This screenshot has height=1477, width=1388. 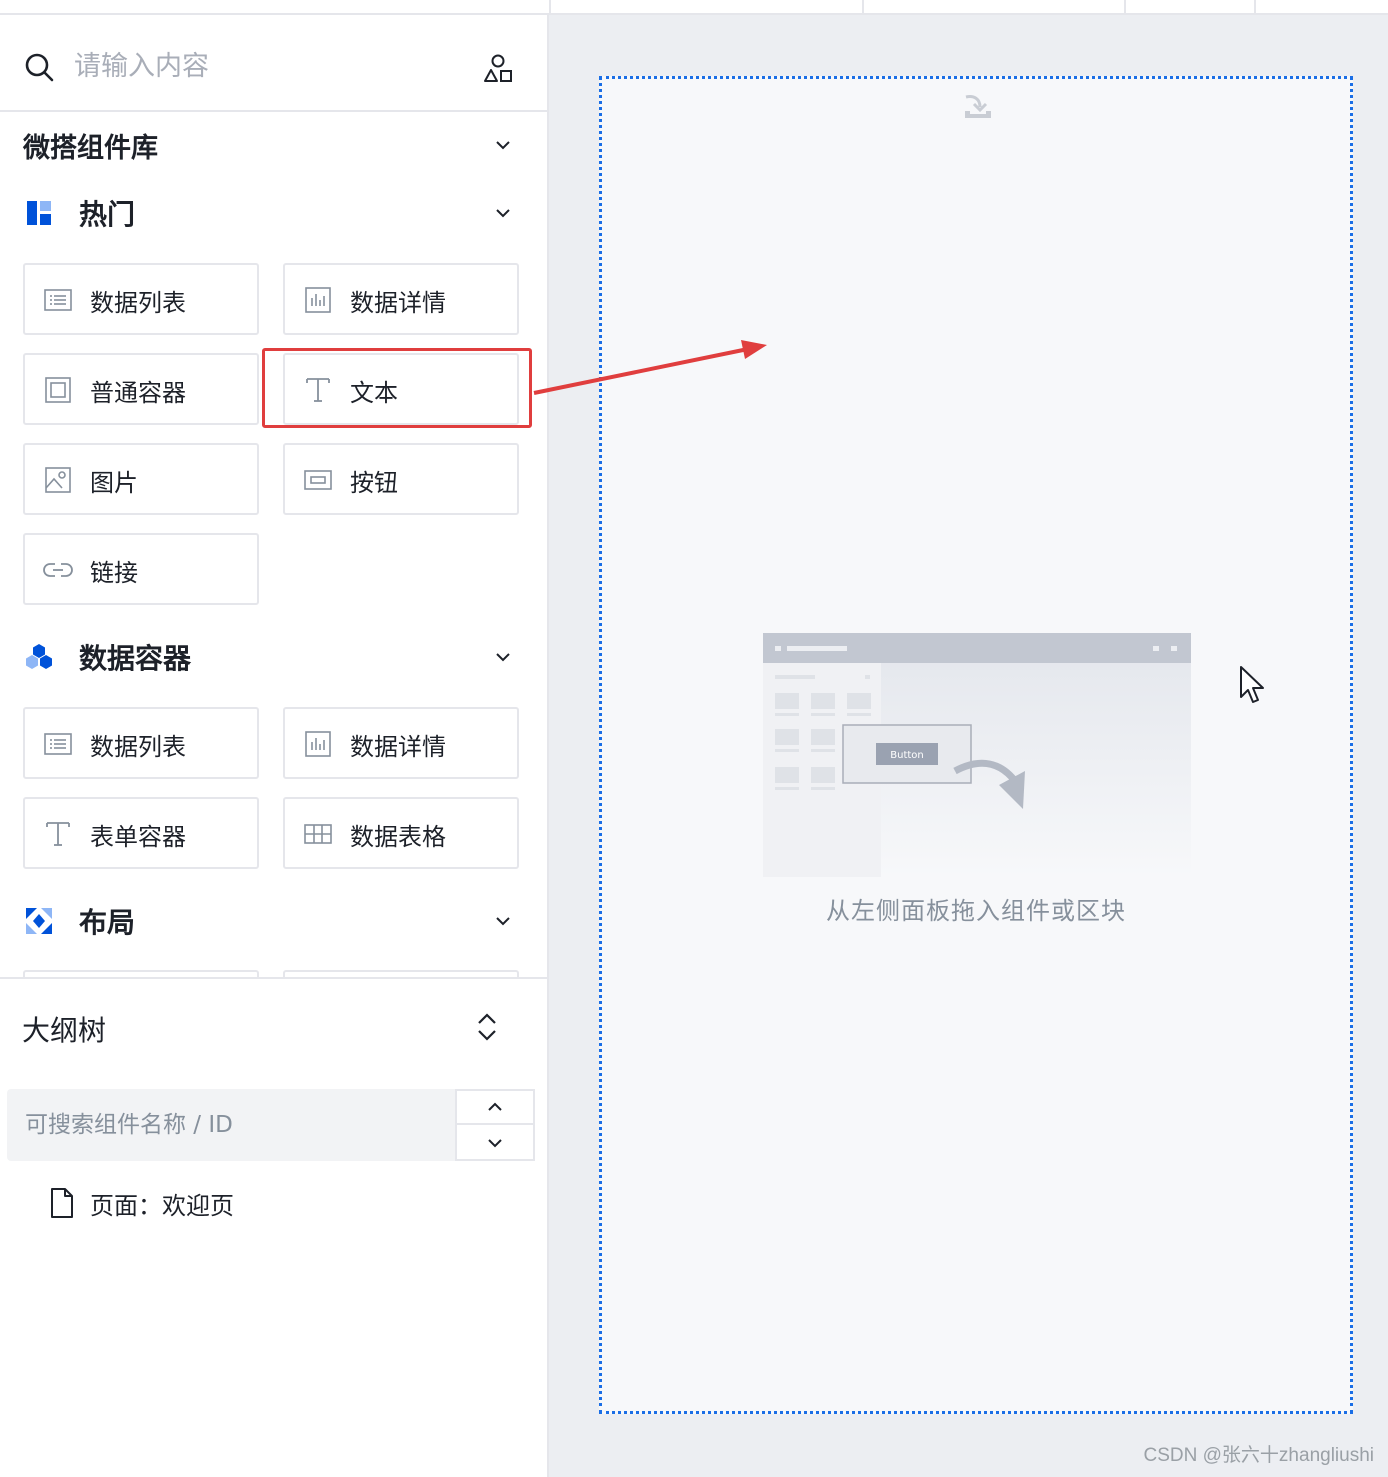 I want to click on outline-search-box, so click(x=231, y=1125).